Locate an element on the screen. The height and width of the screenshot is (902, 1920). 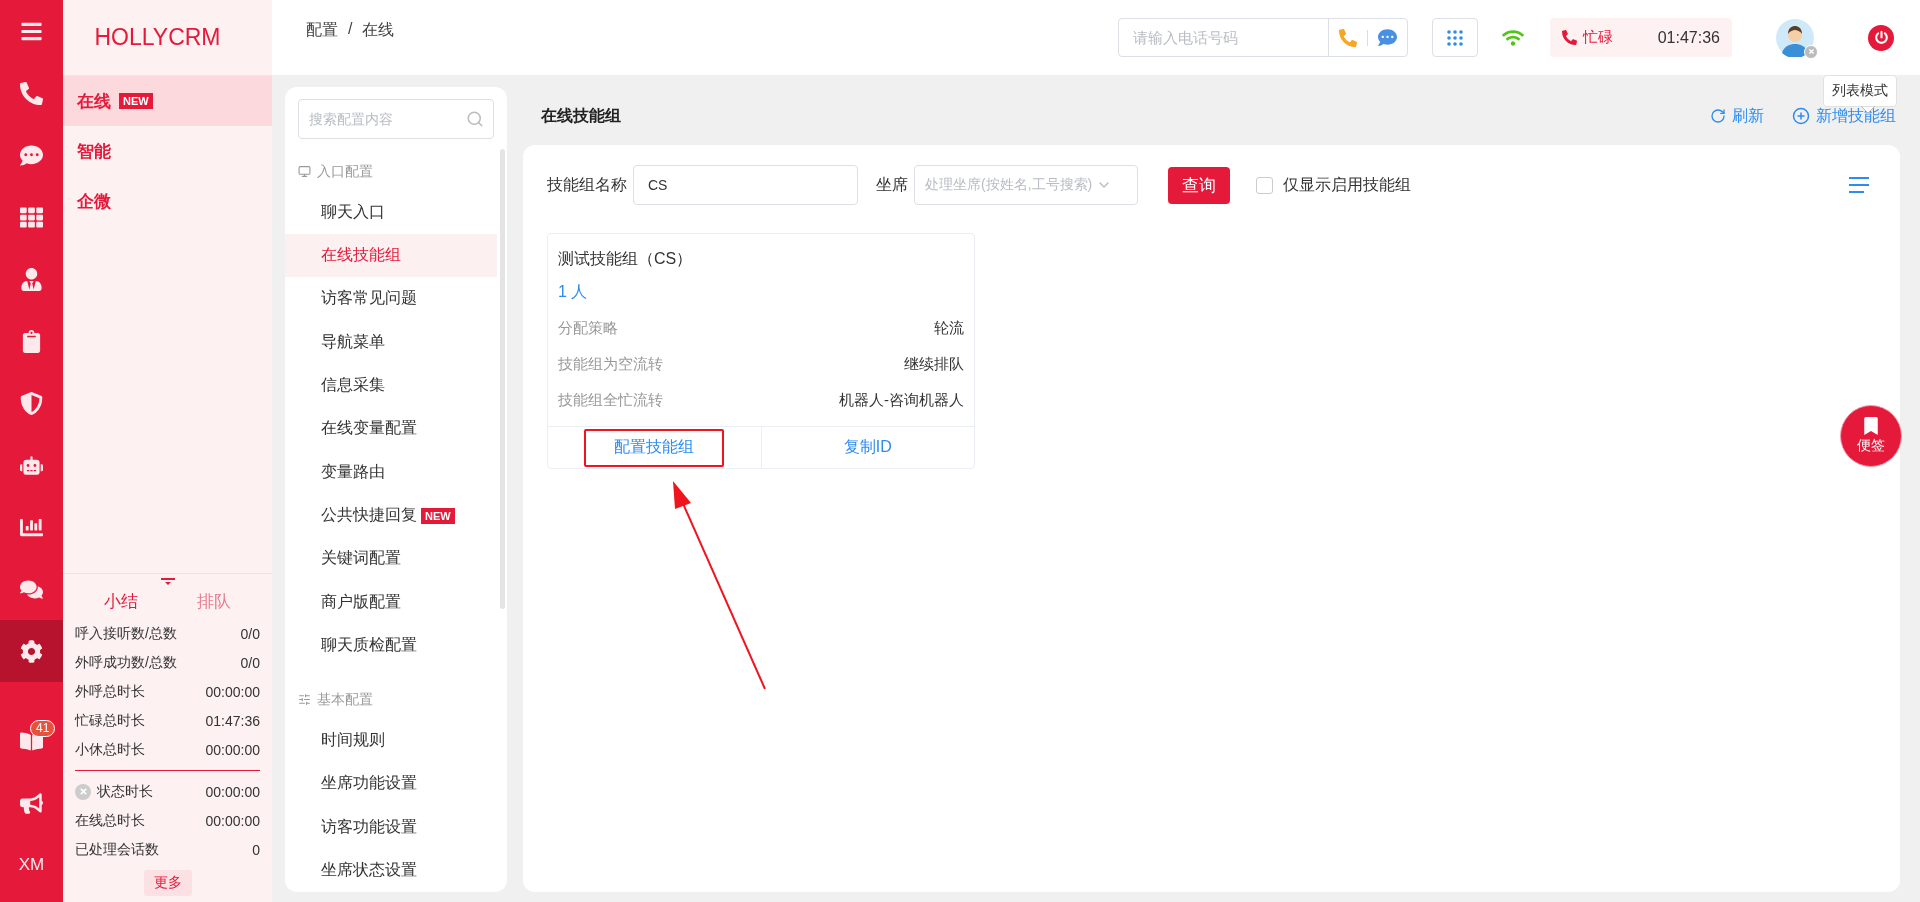
stat-label: 外呼成功数/总数 is located at coordinates (126, 662).